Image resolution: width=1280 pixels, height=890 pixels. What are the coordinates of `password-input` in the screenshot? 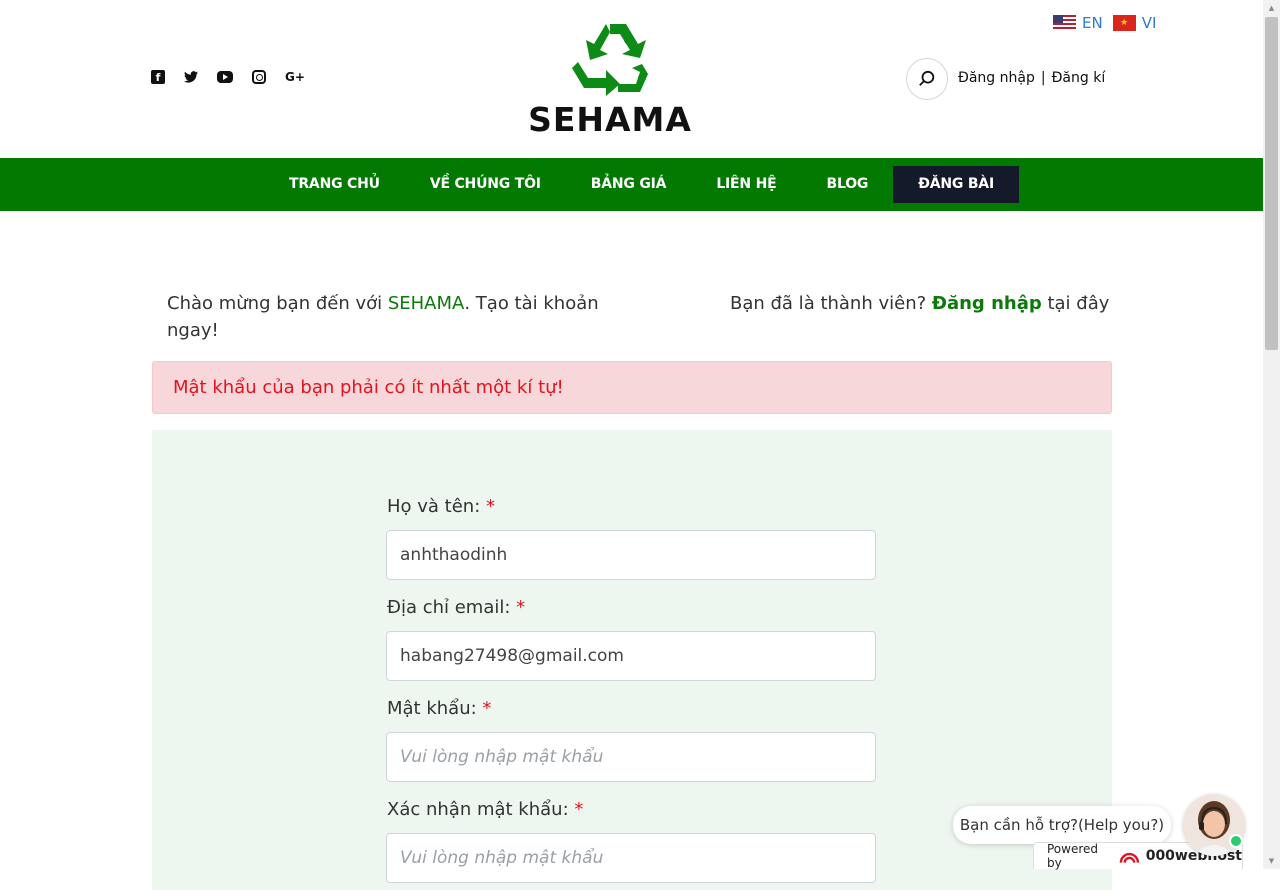 It's located at (631, 757).